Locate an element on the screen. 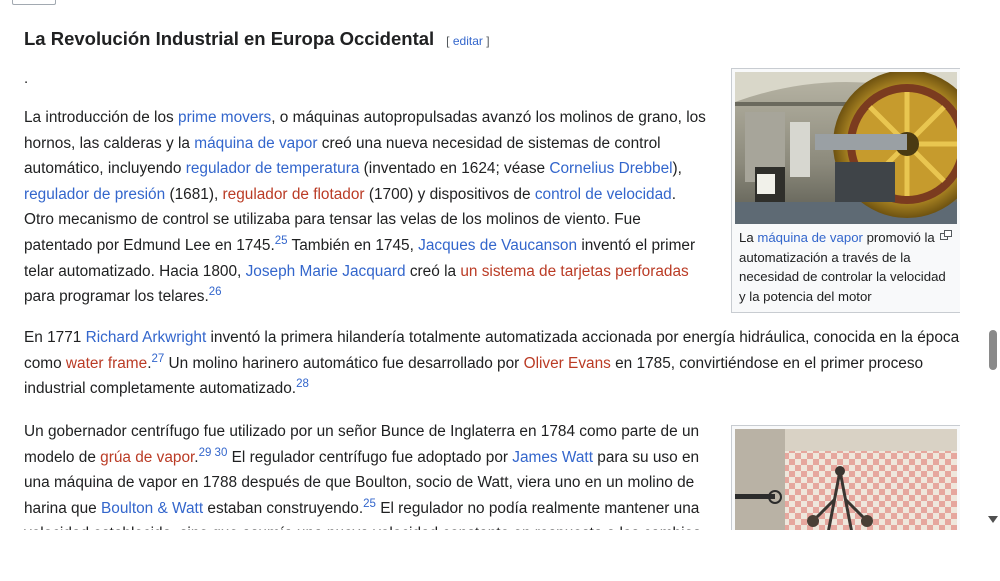  text: En 1771 is located at coordinates (55, 337).